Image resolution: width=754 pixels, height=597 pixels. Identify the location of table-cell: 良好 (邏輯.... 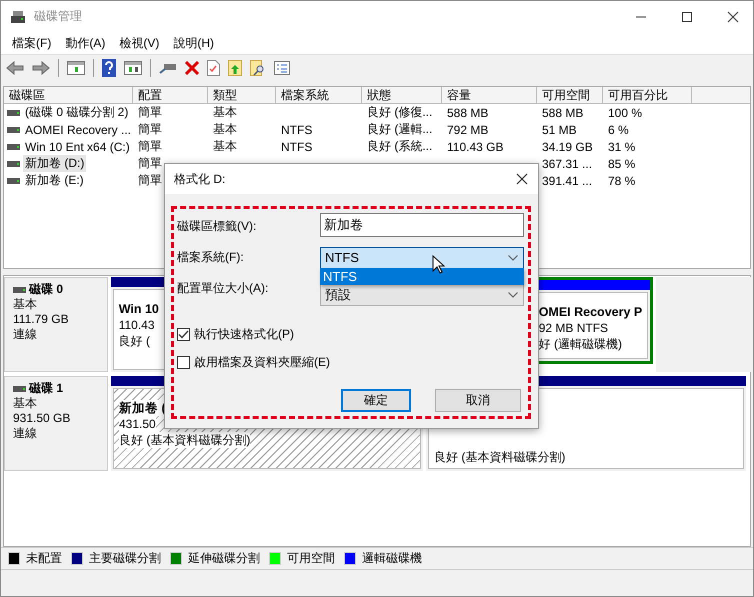
(399, 129).